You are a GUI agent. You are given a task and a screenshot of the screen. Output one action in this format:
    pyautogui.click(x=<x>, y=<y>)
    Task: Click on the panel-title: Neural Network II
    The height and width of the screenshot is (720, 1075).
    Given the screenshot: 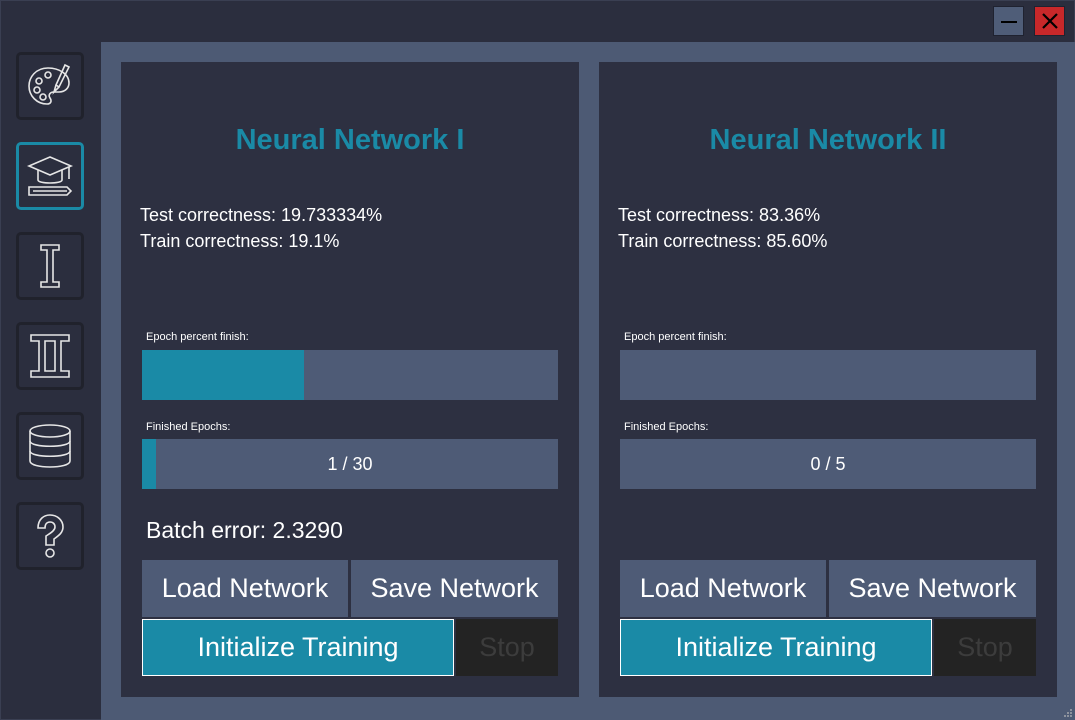 What is the action you would take?
    pyautogui.click(x=828, y=140)
    